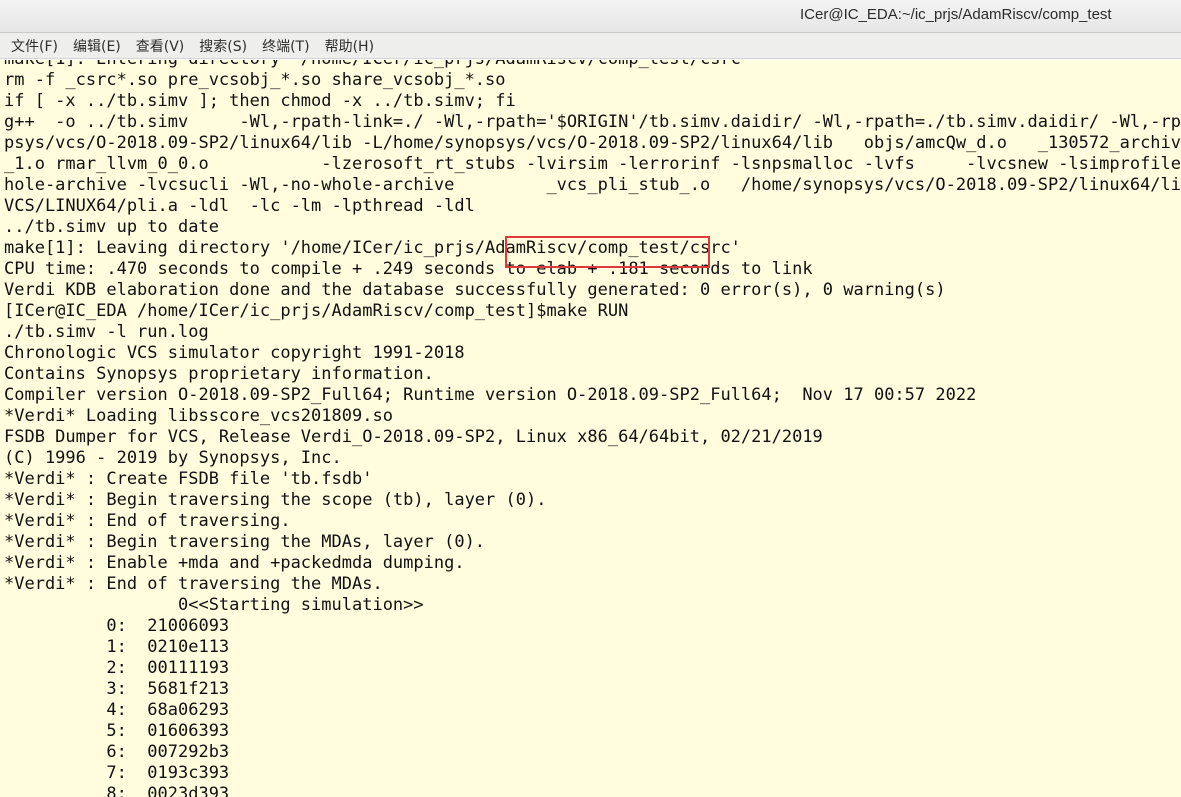  Describe the element at coordinates (223, 46) in the screenshot. I see `menu-search: 搜索(S)` at that location.